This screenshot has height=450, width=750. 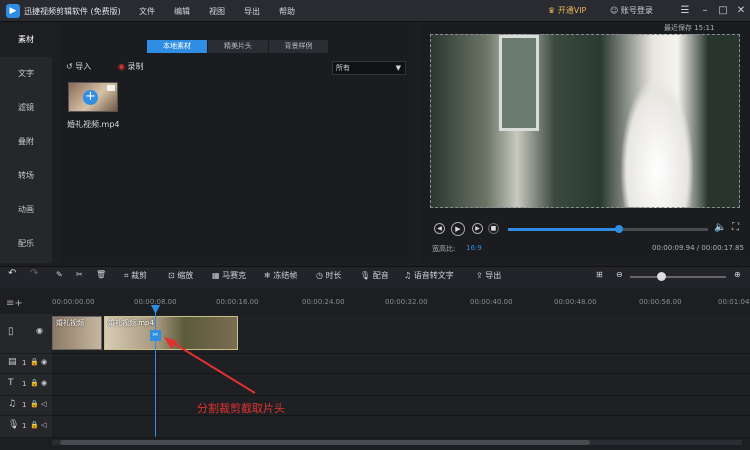 I want to click on save-status: 最近保存 15:11, so click(x=689, y=28).